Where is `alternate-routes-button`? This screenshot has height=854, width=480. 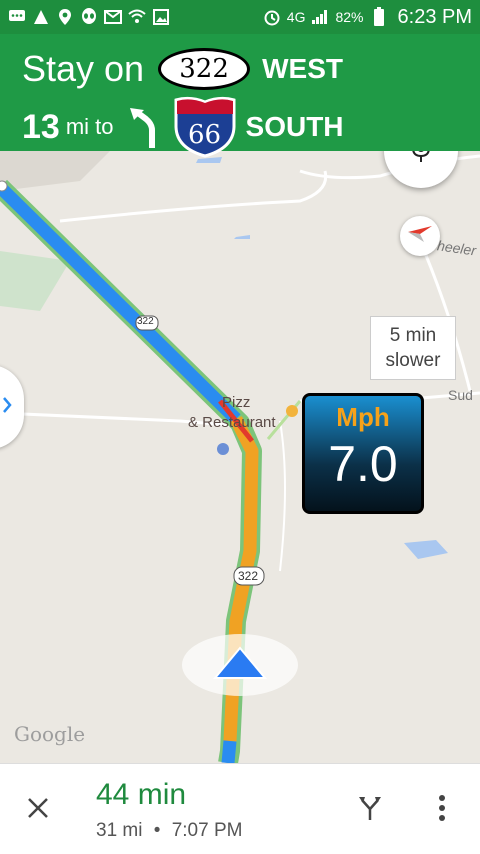
alternate-routes-button is located at coordinates (370, 810).